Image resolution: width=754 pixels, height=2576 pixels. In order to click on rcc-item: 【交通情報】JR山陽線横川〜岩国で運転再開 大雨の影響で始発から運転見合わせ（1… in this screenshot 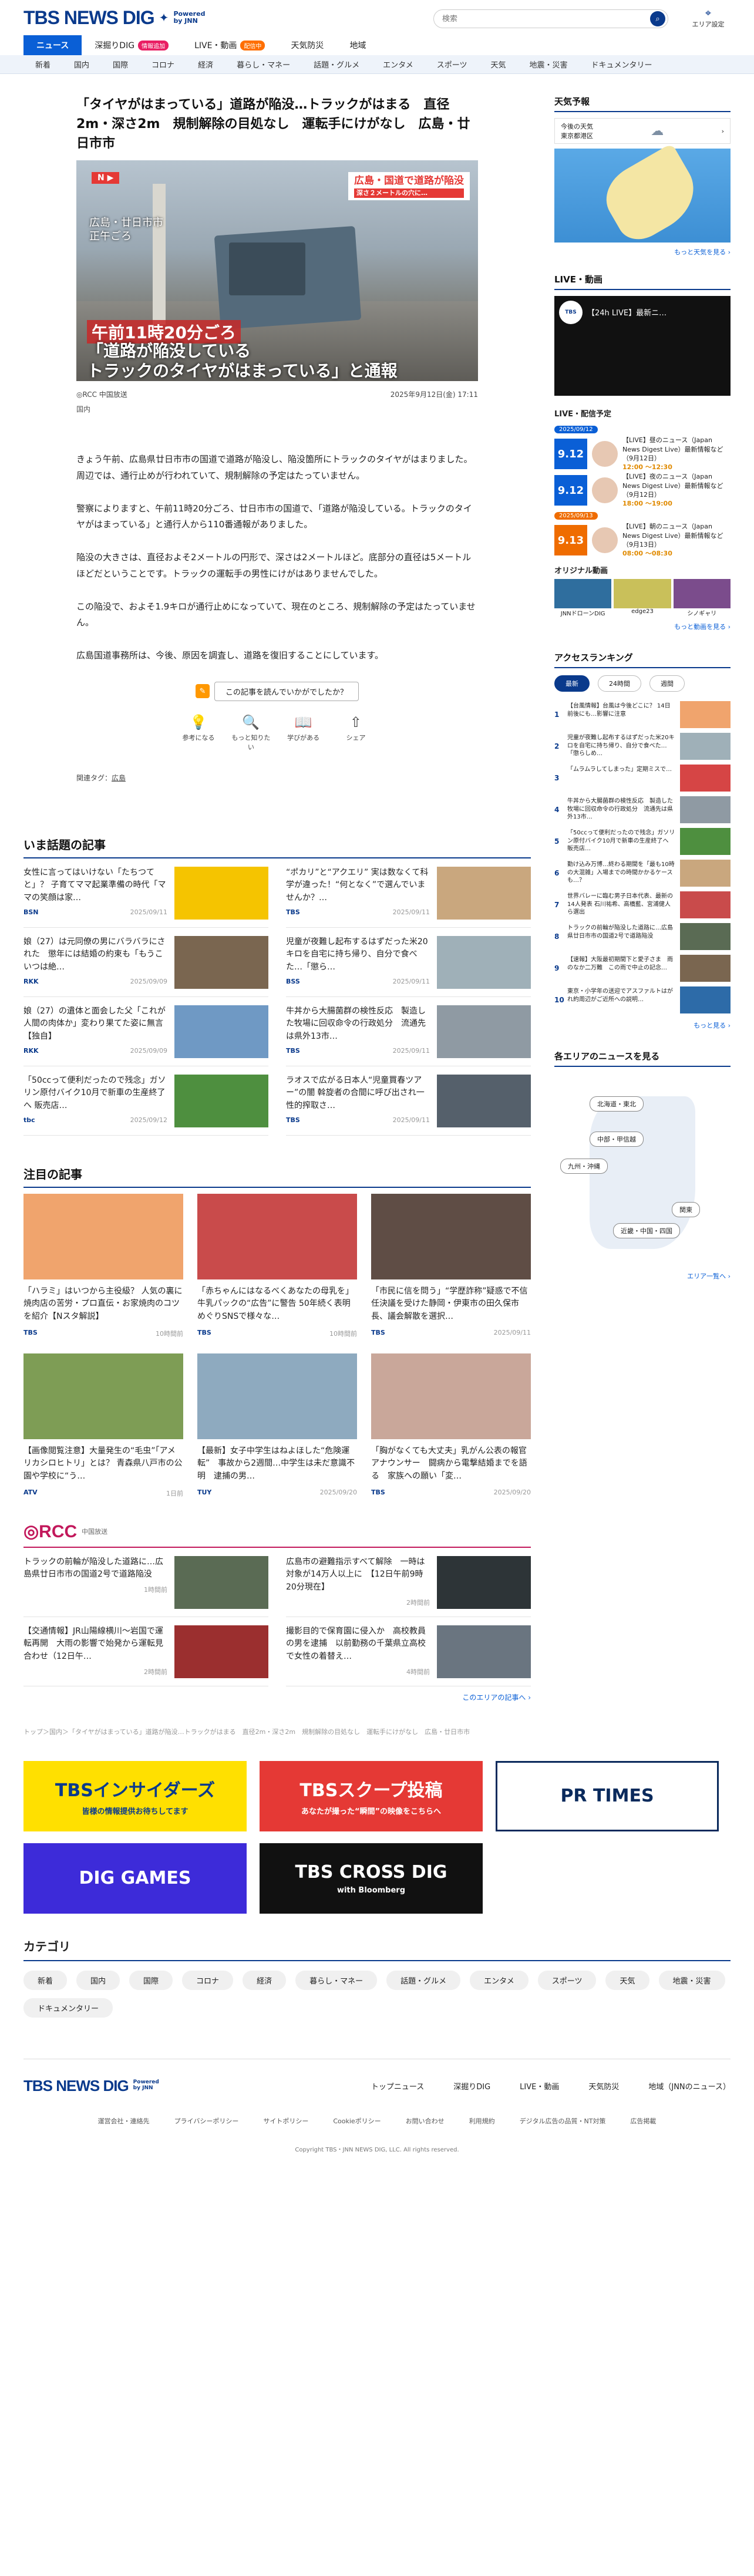, I will do `click(145, 1651)`.